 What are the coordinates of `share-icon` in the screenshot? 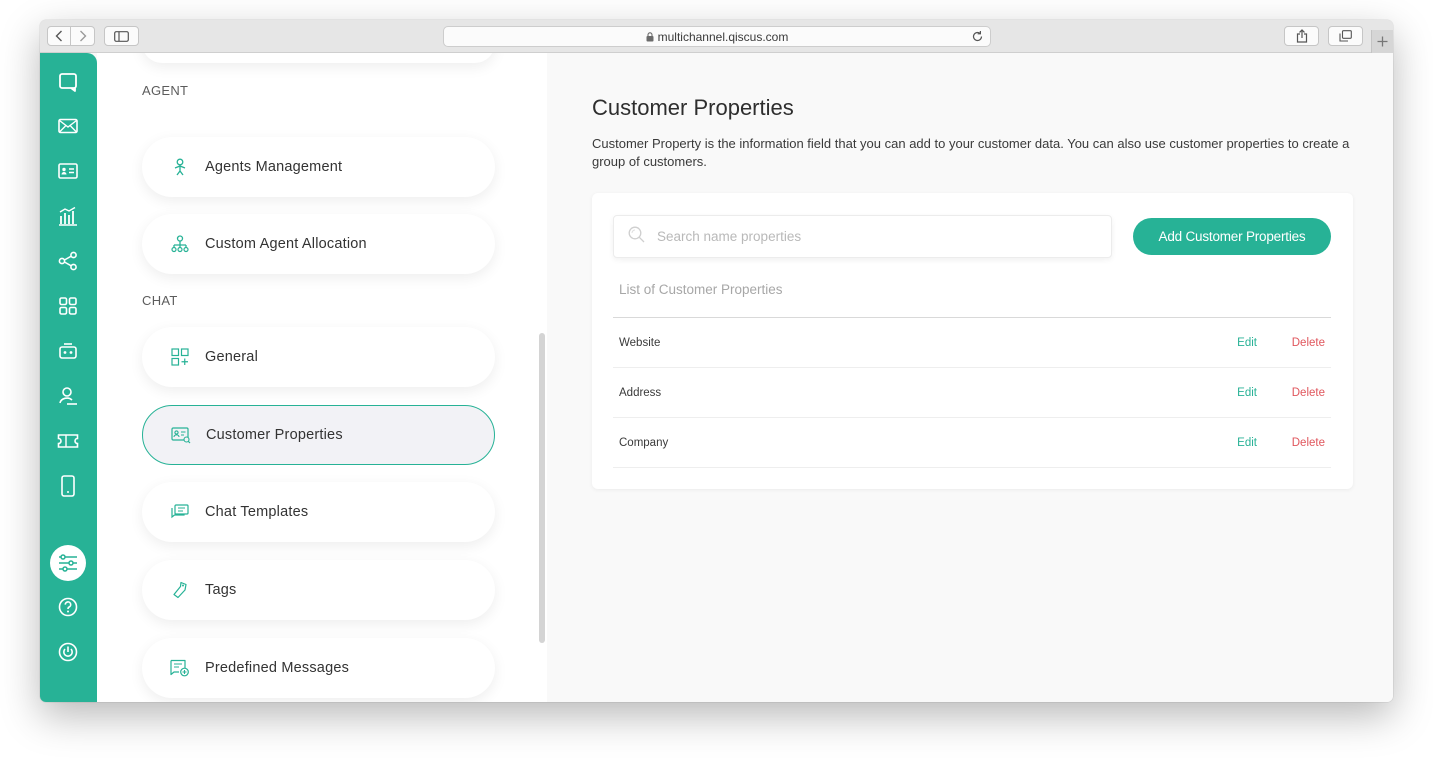 It's located at (1301, 36).